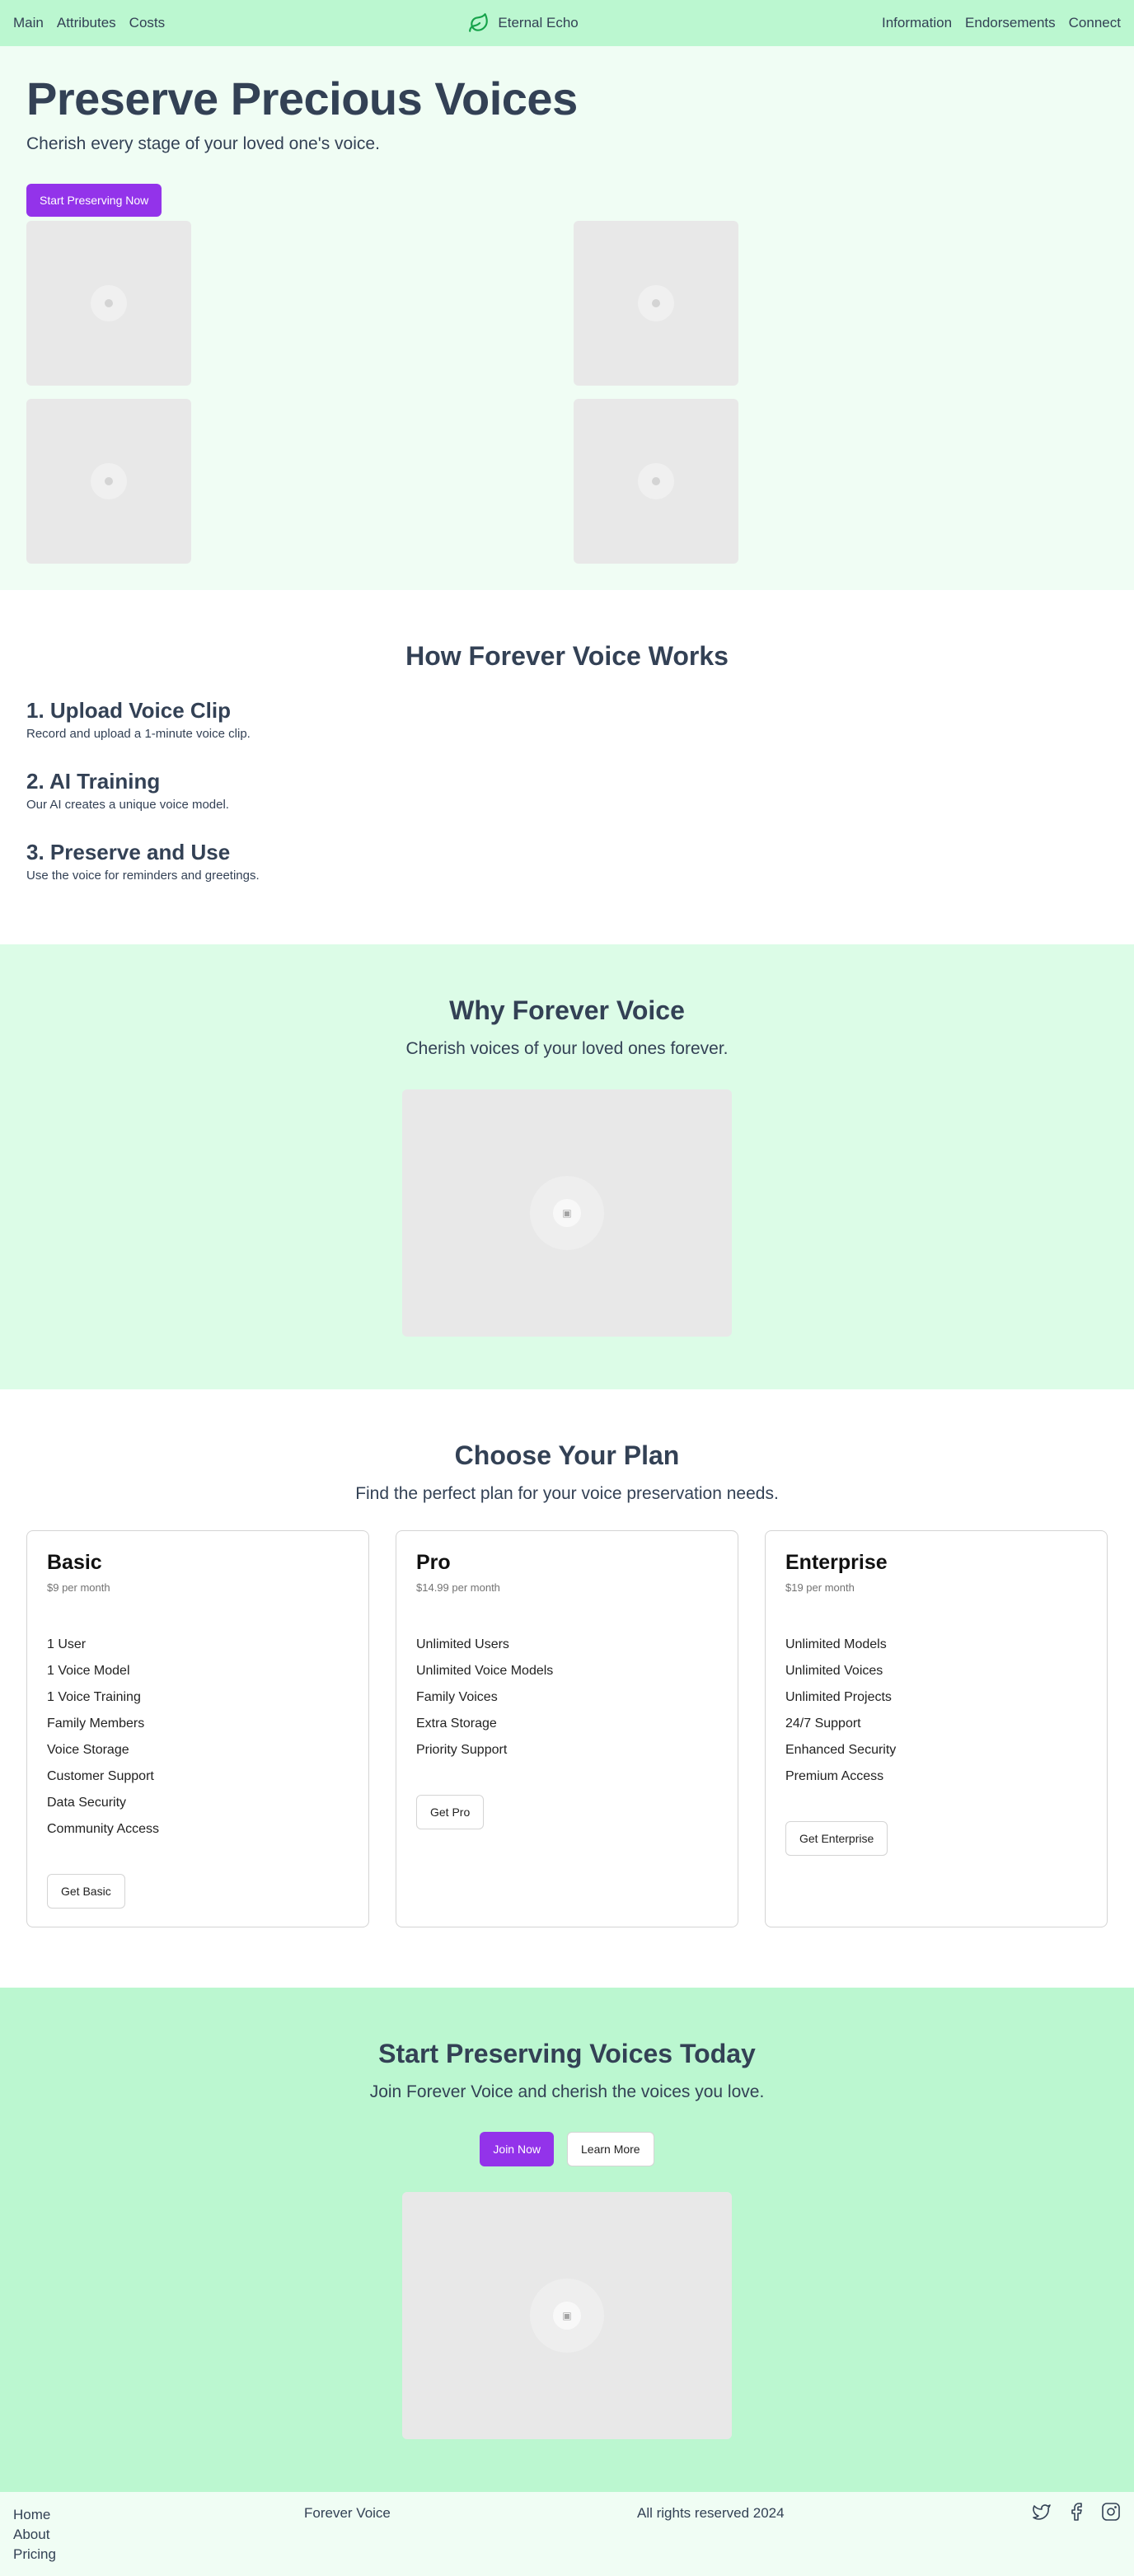  I want to click on plan-feature: 1 Voice Training, so click(94, 1697).